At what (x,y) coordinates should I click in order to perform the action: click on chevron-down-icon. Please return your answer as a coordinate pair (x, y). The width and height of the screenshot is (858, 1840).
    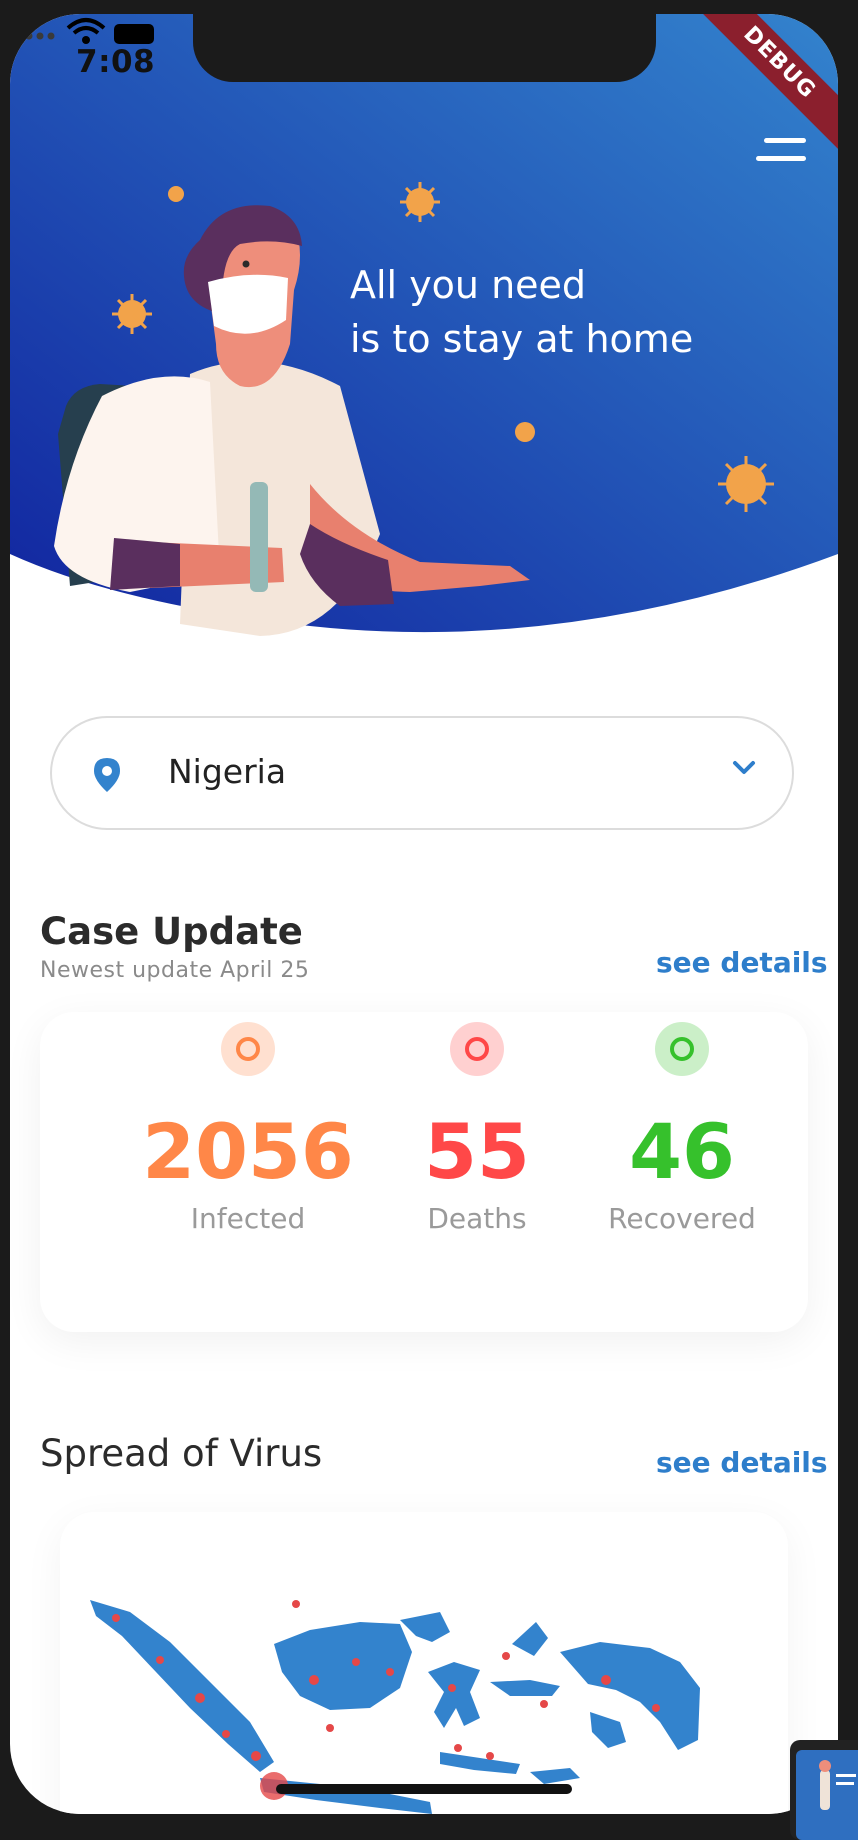
    Looking at the image, I should click on (744, 767).